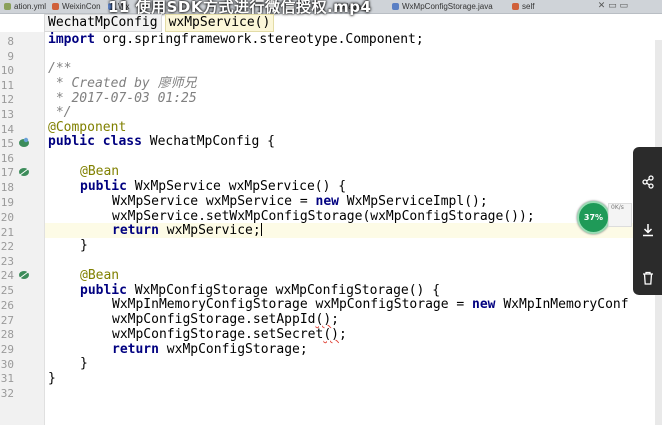  I want to click on file-tab: WxMpConfigStorage.java, so click(442, 6).